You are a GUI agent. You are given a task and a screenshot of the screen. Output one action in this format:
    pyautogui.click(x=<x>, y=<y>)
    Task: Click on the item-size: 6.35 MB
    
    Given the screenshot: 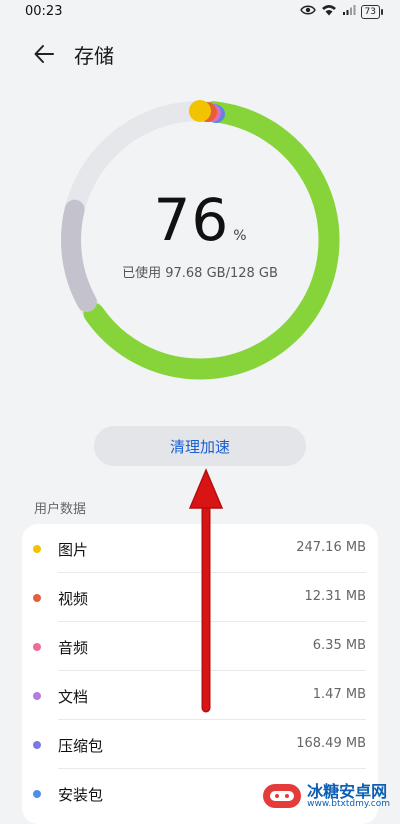 What is the action you would take?
    pyautogui.click(x=339, y=645)
    